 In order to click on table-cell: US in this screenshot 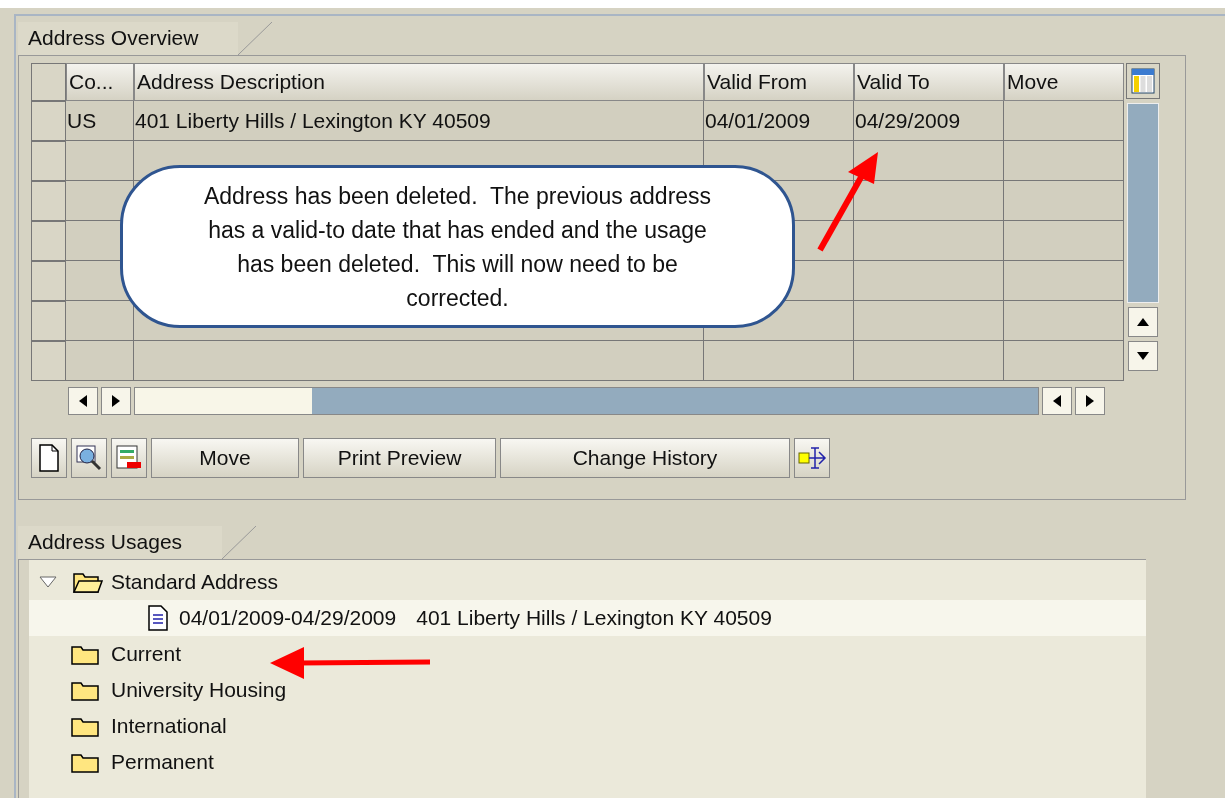, I will do `click(100, 121)`.